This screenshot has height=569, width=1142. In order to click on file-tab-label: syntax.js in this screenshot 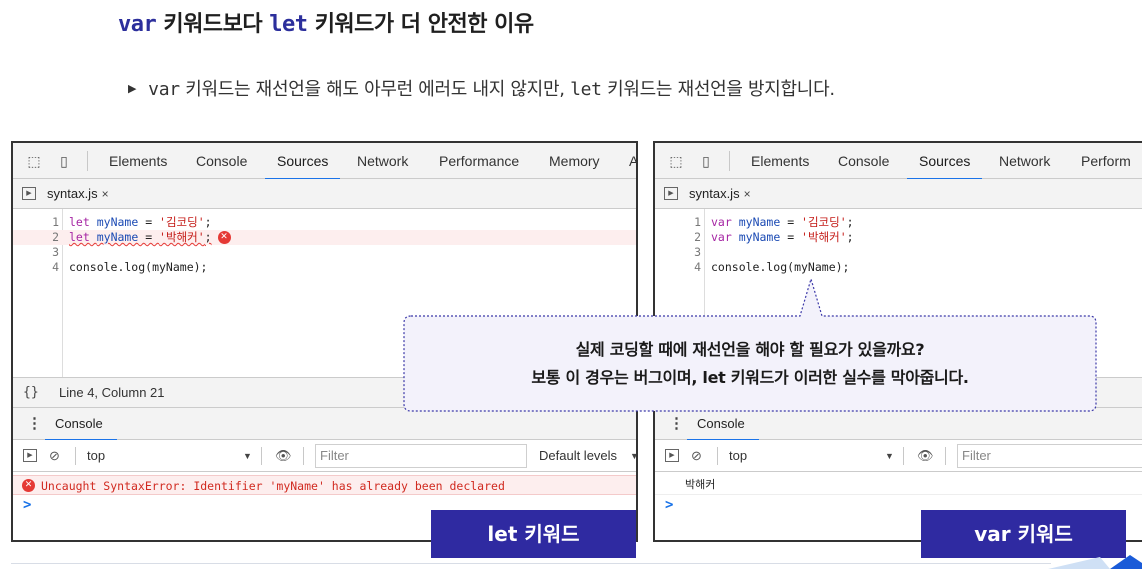, I will do `click(714, 193)`.